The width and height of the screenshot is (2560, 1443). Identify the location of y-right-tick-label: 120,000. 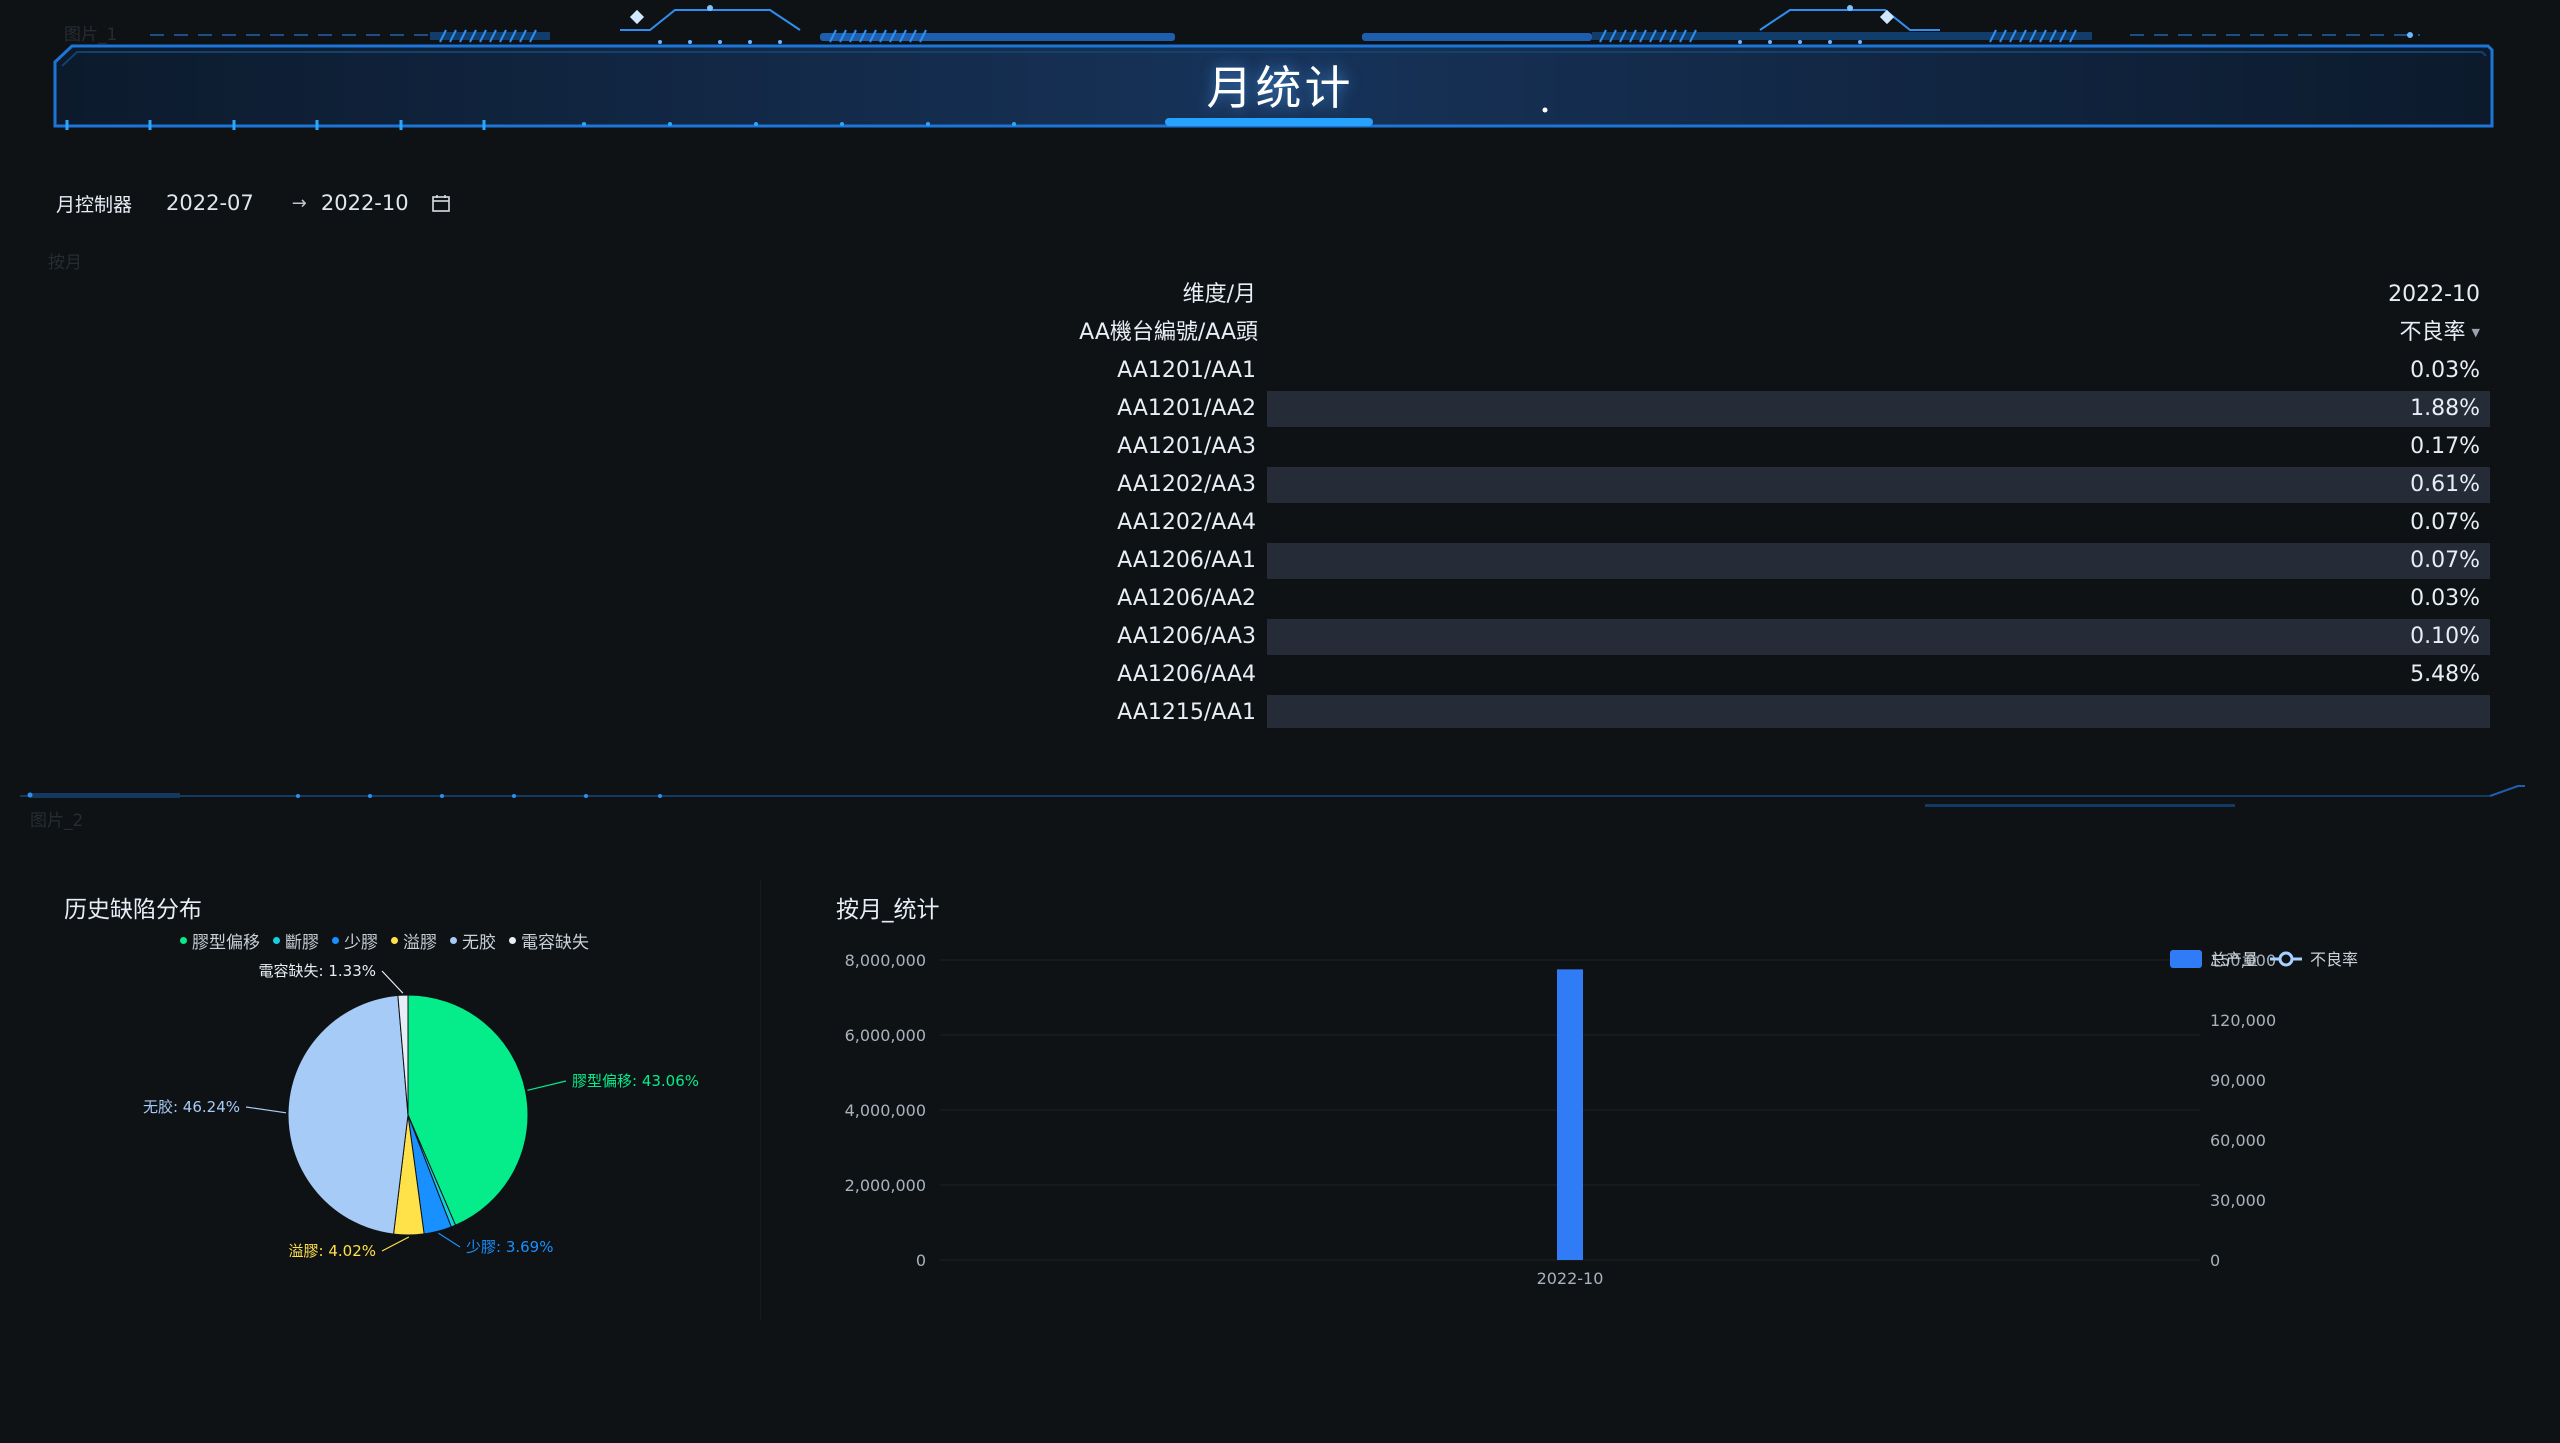
(2243, 1020).